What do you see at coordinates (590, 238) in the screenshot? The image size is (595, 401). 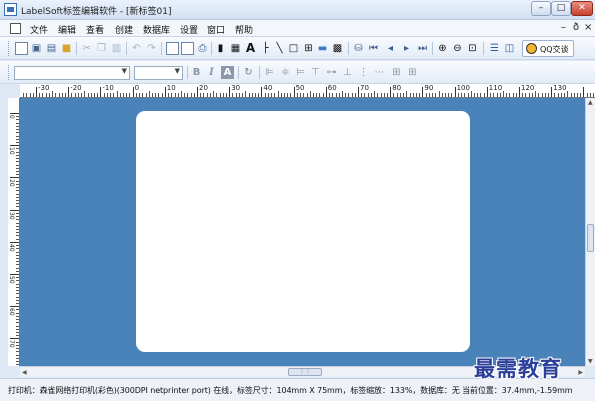 I see `vertical-scroll-thumb` at bounding box center [590, 238].